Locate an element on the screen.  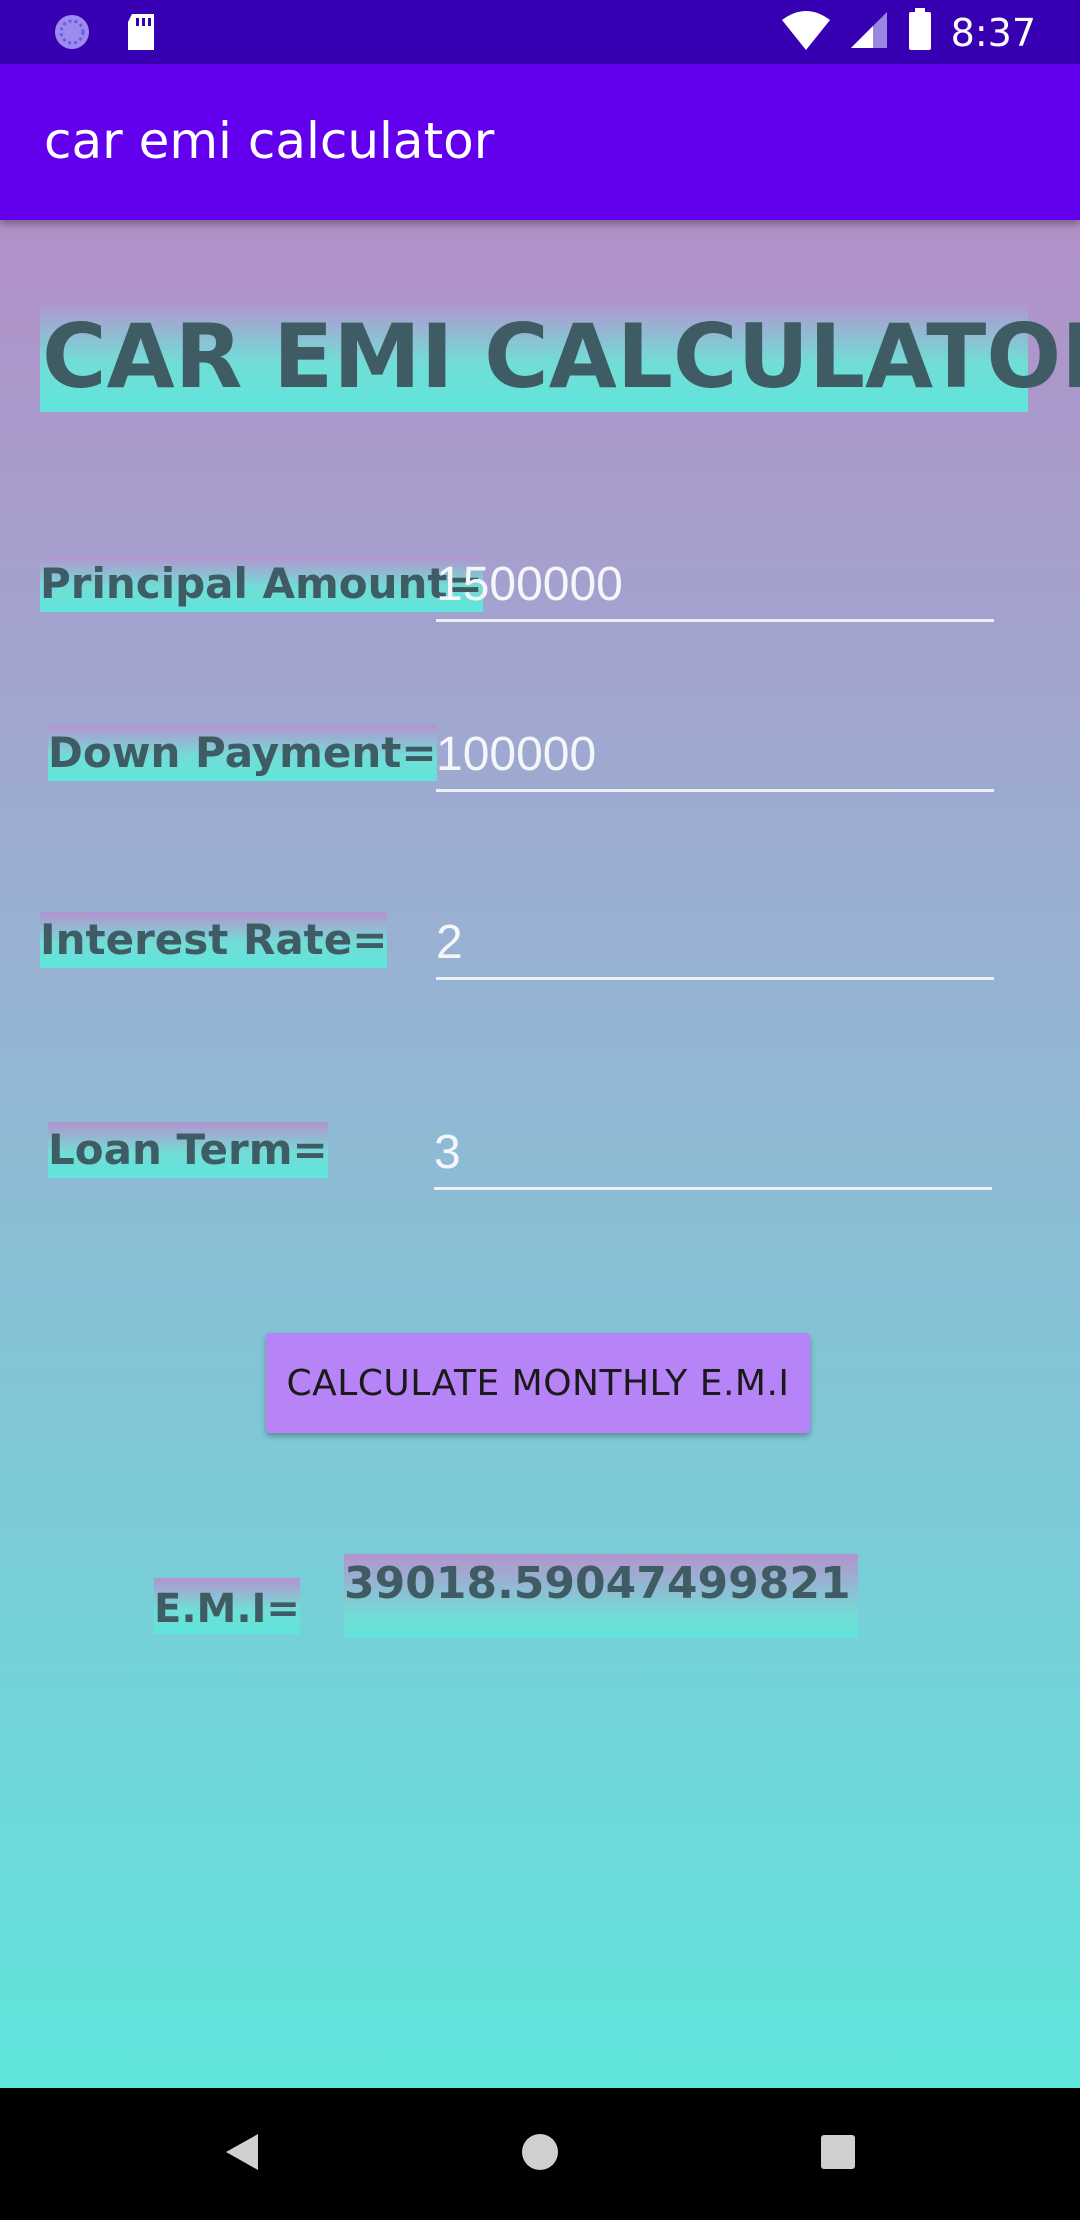
app-title: car emi calculator is located at coordinates (269, 141).